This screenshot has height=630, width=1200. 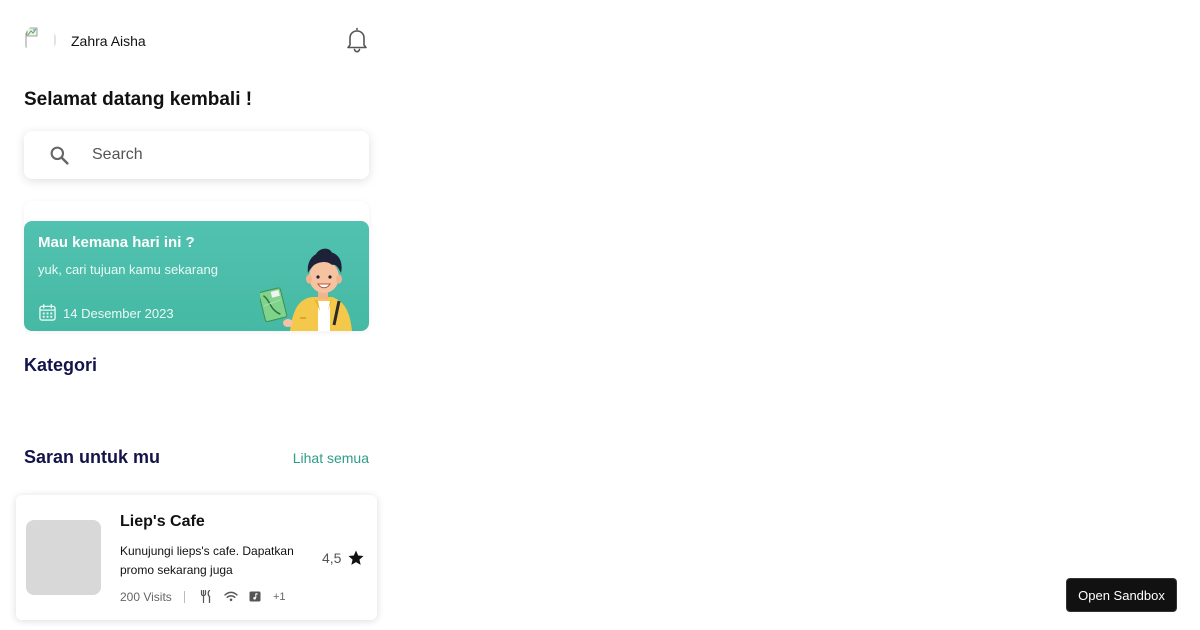 I want to click on broken-image-icon, so click(x=40, y=40).